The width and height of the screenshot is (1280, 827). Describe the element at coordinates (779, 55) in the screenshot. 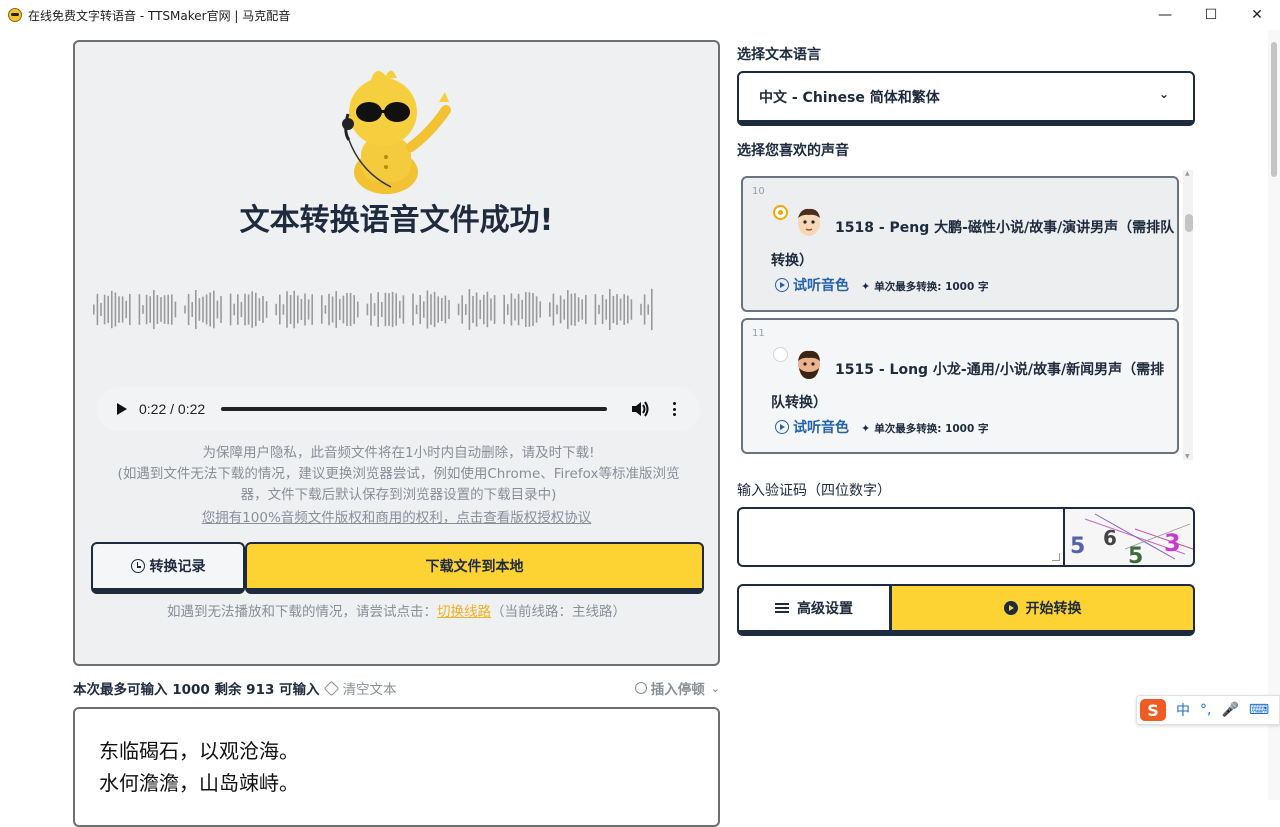

I see `language-label: 选择文本语言` at that location.